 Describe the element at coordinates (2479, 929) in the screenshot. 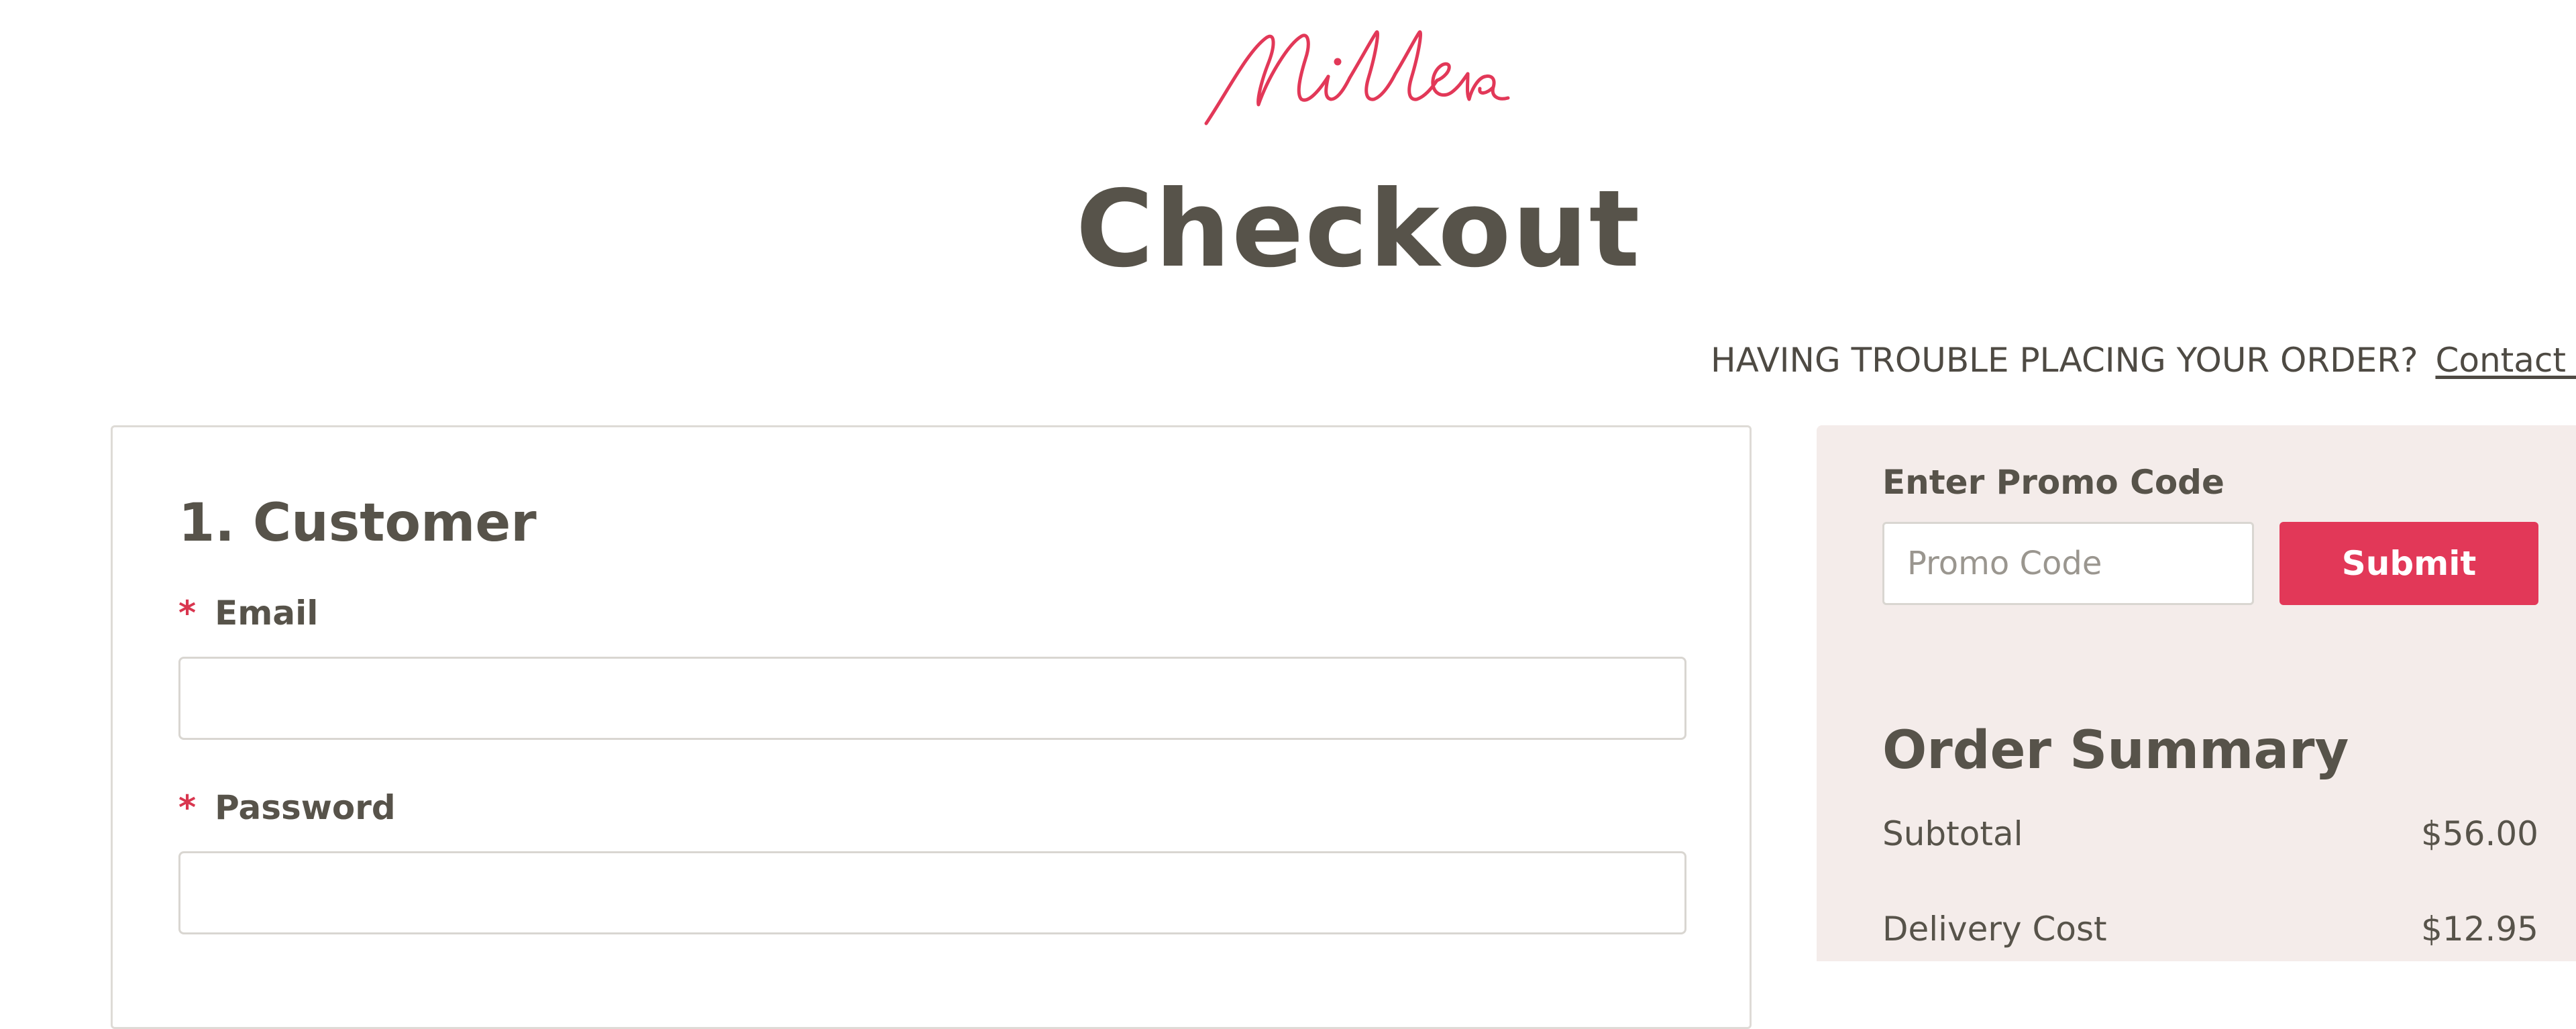

I see `summary-row-value: $12.95` at that location.